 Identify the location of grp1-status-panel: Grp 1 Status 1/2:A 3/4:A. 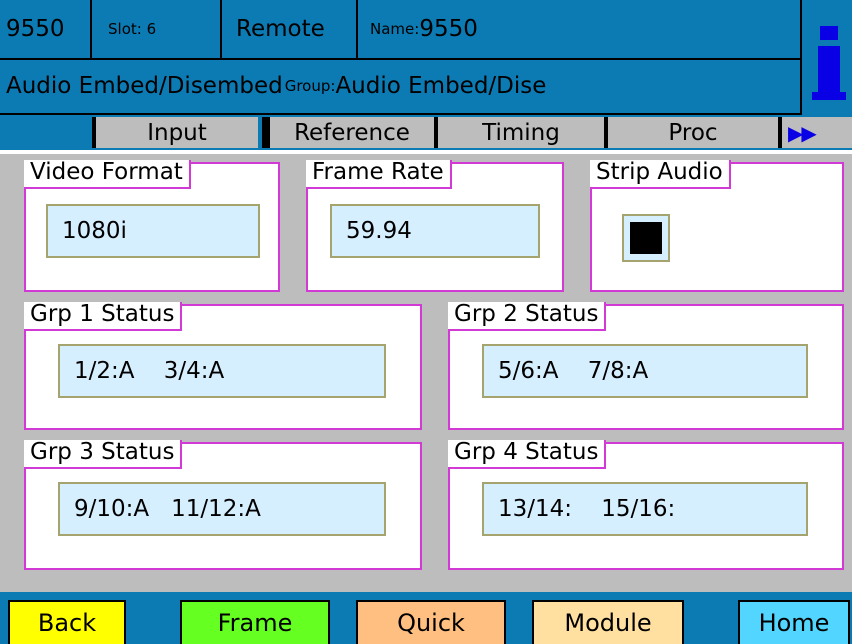
(223, 365).